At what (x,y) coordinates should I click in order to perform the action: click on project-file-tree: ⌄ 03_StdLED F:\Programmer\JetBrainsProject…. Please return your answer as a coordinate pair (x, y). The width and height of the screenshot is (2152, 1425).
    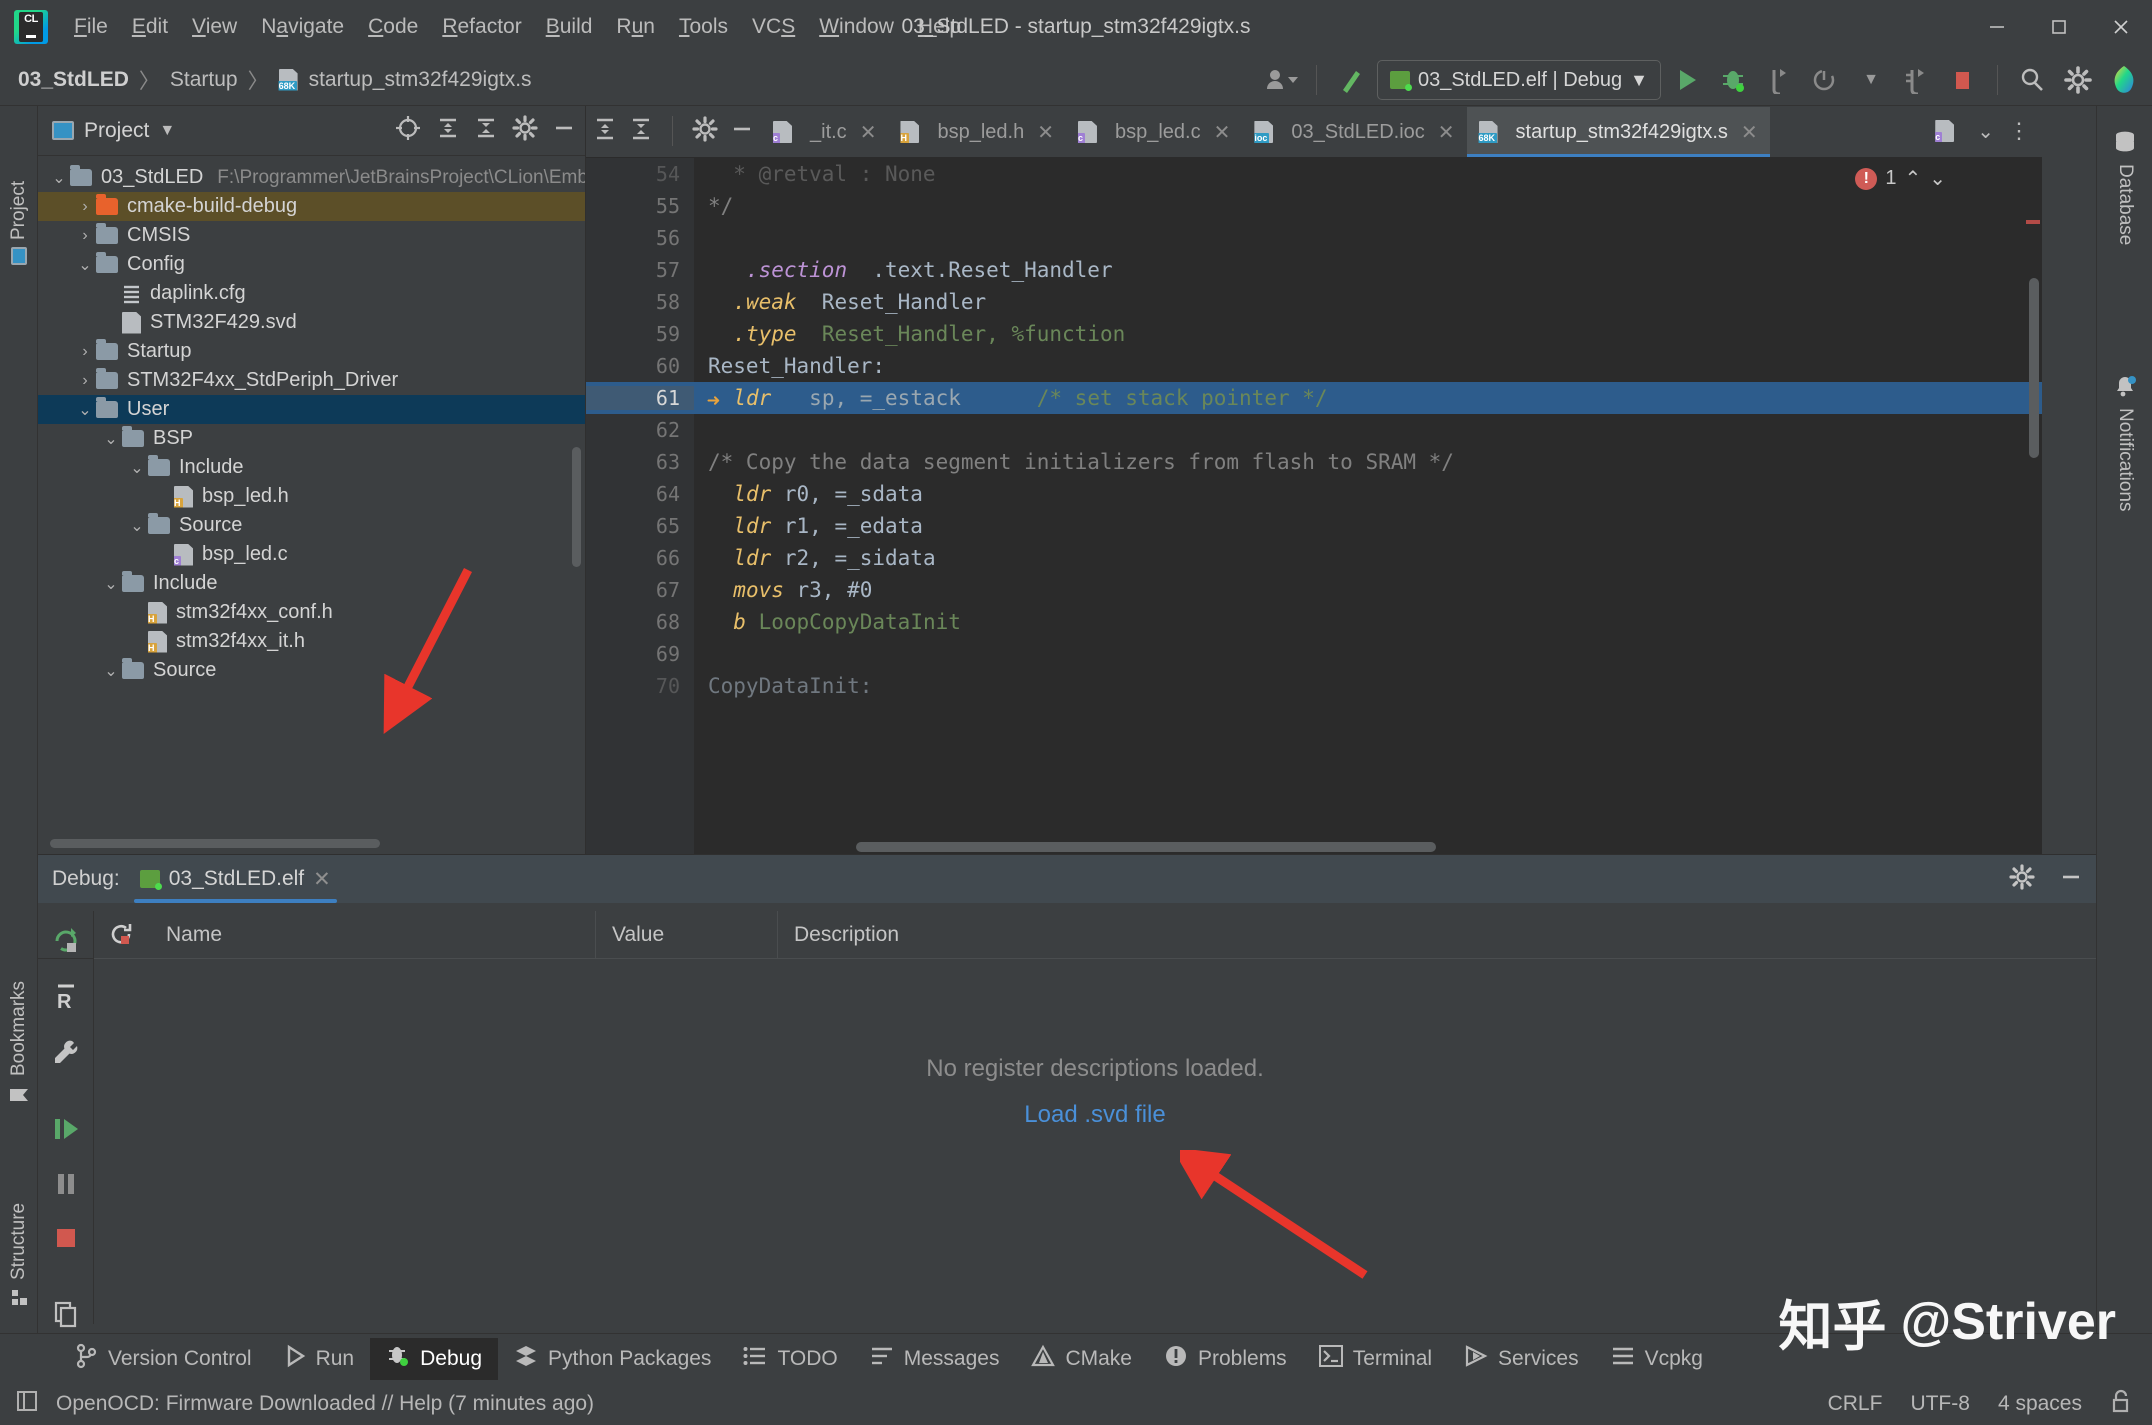
    Looking at the image, I should click on (311, 505).